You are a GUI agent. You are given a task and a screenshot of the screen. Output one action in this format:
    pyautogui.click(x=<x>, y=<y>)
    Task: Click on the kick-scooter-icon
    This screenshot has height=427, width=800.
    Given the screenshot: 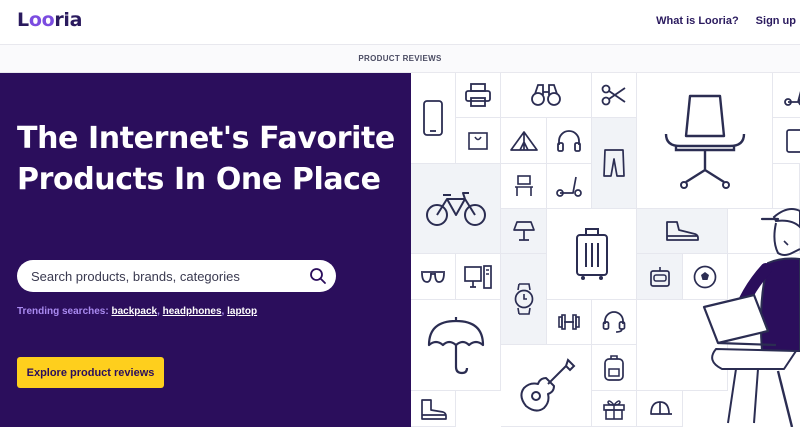 What is the action you would take?
    pyautogui.click(x=569, y=186)
    